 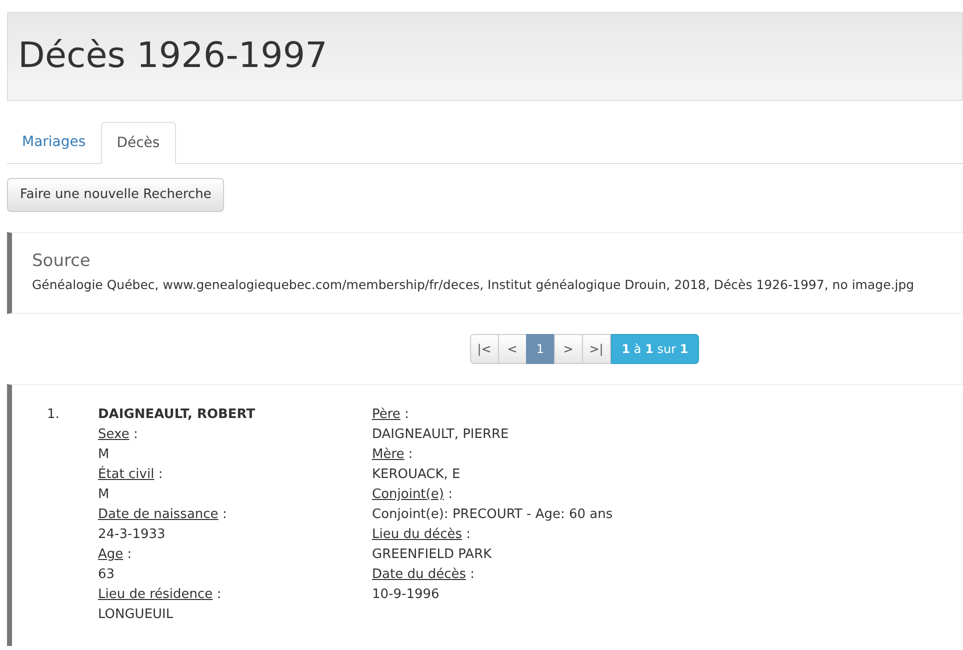 What do you see at coordinates (474, 285) in the screenshot?
I see `source-text: Généalogie Québec, www.genealogiequebec.com/membership/fr/deces, Institut généalogique Drouin, 2018, Décès 1926-1997, no image.jpg` at bounding box center [474, 285].